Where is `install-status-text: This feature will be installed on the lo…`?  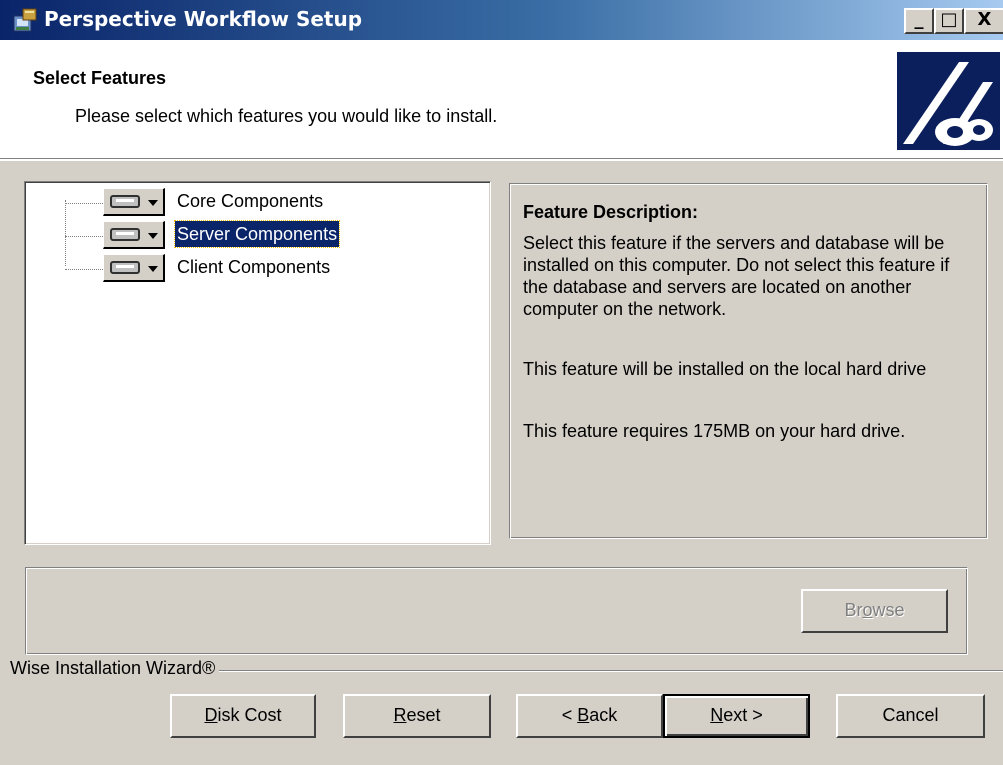 install-status-text: This feature will be installed on the lo… is located at coordinates (725, 369).